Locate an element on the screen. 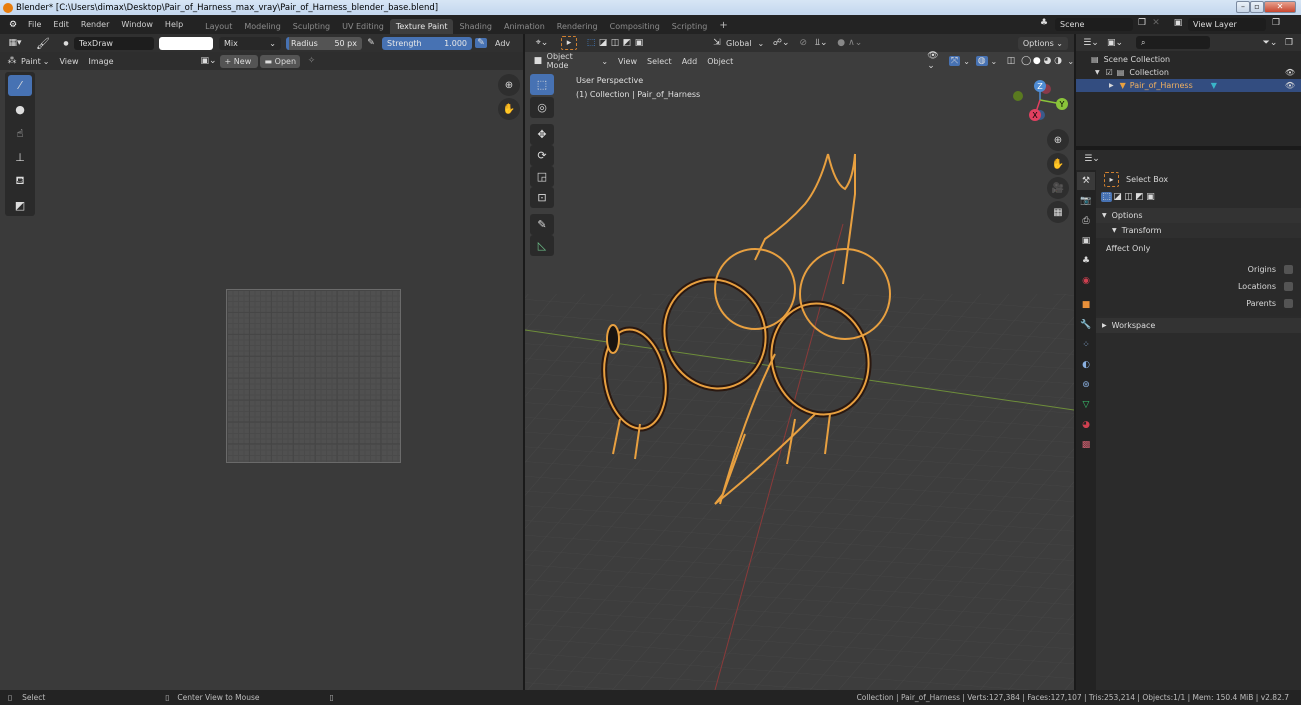 The height and width of the screenshot is (705, 1301). tab-shading: Shading is located at coordinates (475, 26).